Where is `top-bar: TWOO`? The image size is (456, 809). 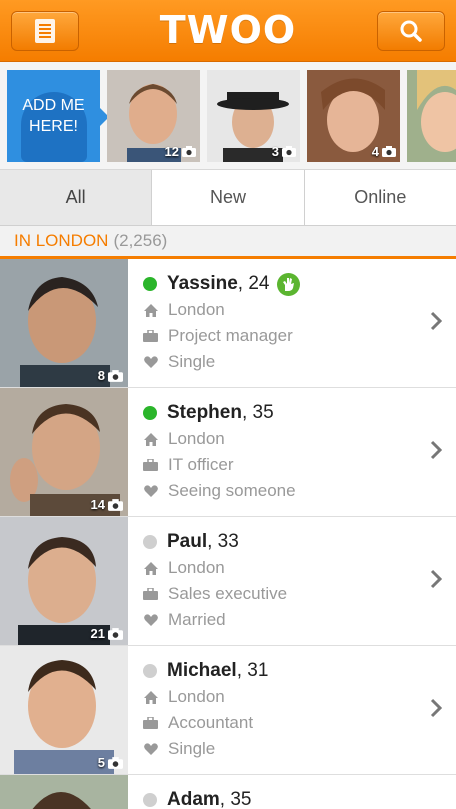 top-bar: TWOO is located at coordinates (228, 31).